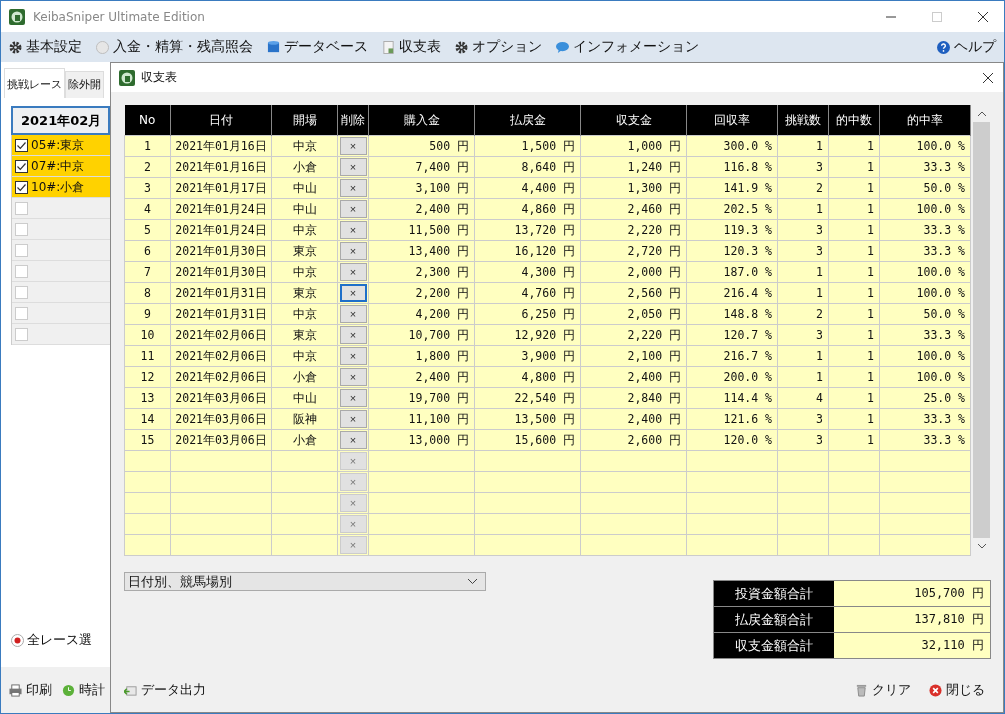 Image resolution: width=1005 pixels, height=714 pixels. I want to click on rate-cell: 50.0 %, so click(944, 188).